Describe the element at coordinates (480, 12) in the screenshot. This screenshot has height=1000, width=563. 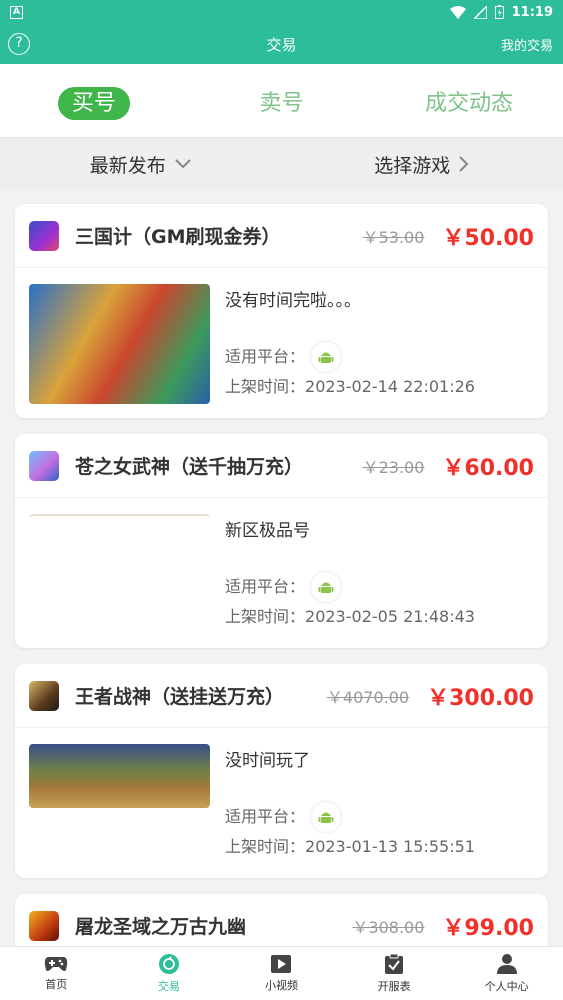
I see `signal-icon` at that location.